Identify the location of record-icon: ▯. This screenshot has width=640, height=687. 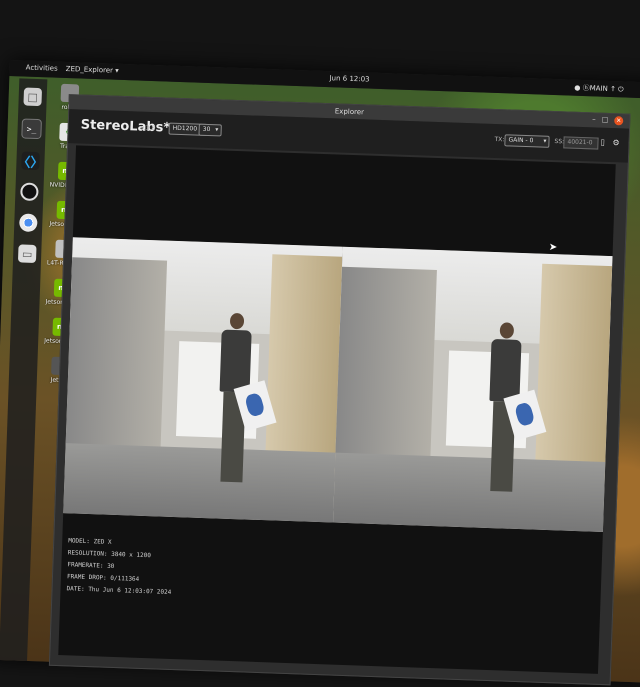
(602, 142).